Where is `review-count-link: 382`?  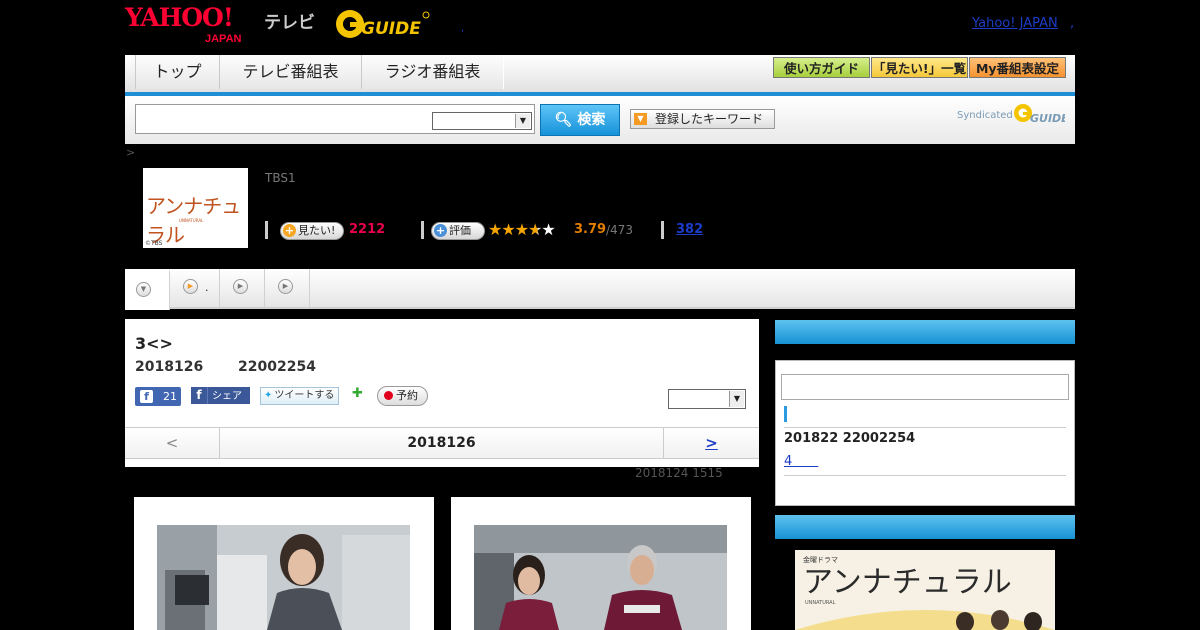
review-count-link: 382 is located at coordinates (689, 229).